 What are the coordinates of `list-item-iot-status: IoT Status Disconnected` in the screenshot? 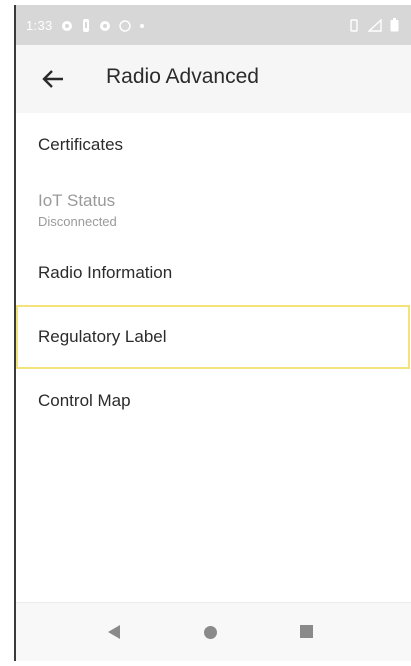 It's located at (213, 209).